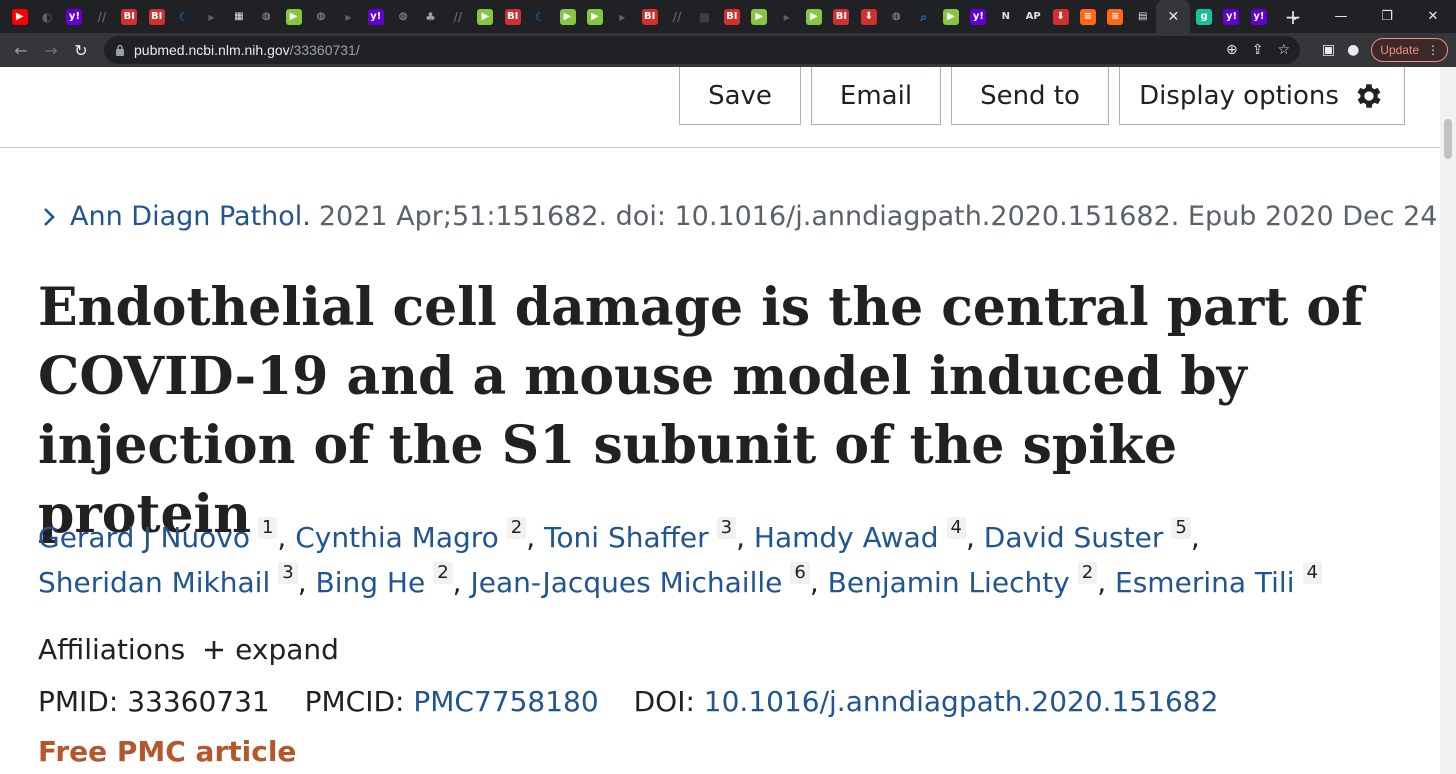 Image resolution: width=1456 pixels, height=774 pixels. What do you see at coordinates (1283, 50) in the screenshot?
I see `bookmark-star-icon: ☆` at bounding box center [1283, 50].